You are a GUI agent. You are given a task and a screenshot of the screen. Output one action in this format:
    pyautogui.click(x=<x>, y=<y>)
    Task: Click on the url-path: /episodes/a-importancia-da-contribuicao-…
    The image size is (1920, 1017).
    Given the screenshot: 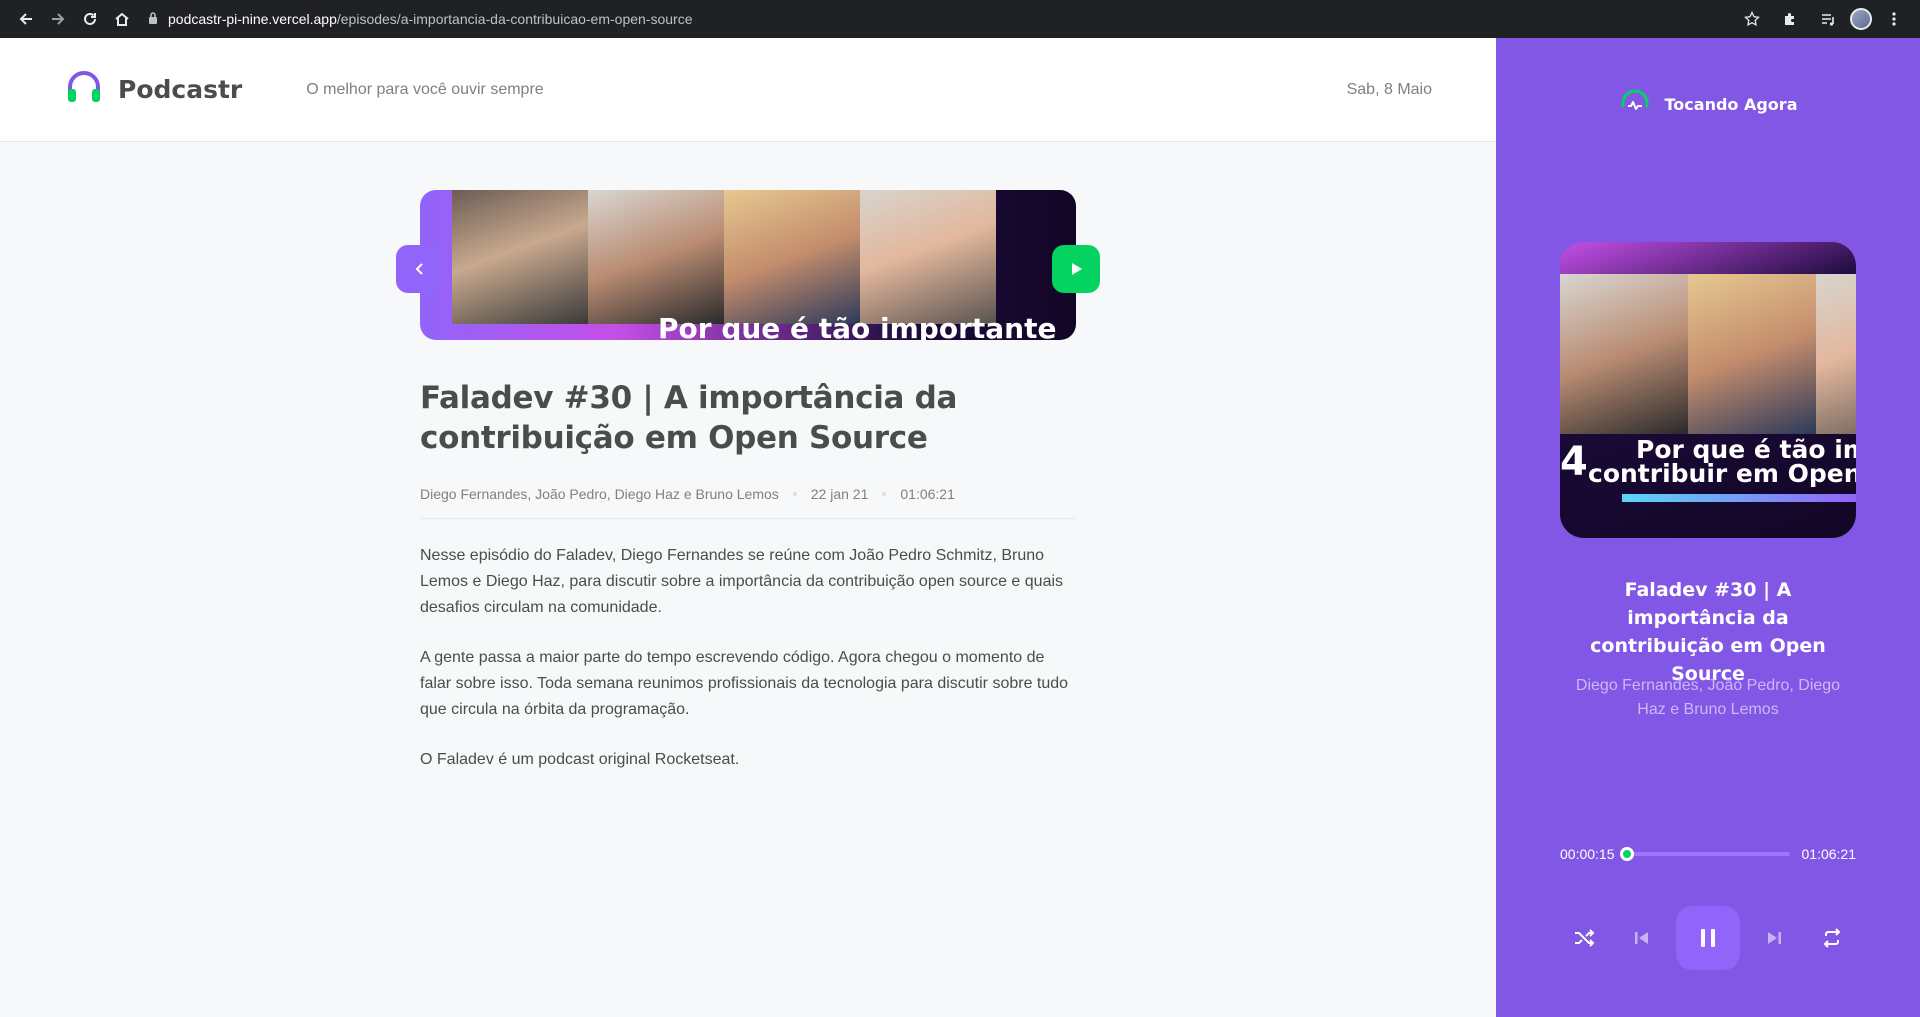 What is the action you would take?
    pyautogui.click(x=514, y=19)
    